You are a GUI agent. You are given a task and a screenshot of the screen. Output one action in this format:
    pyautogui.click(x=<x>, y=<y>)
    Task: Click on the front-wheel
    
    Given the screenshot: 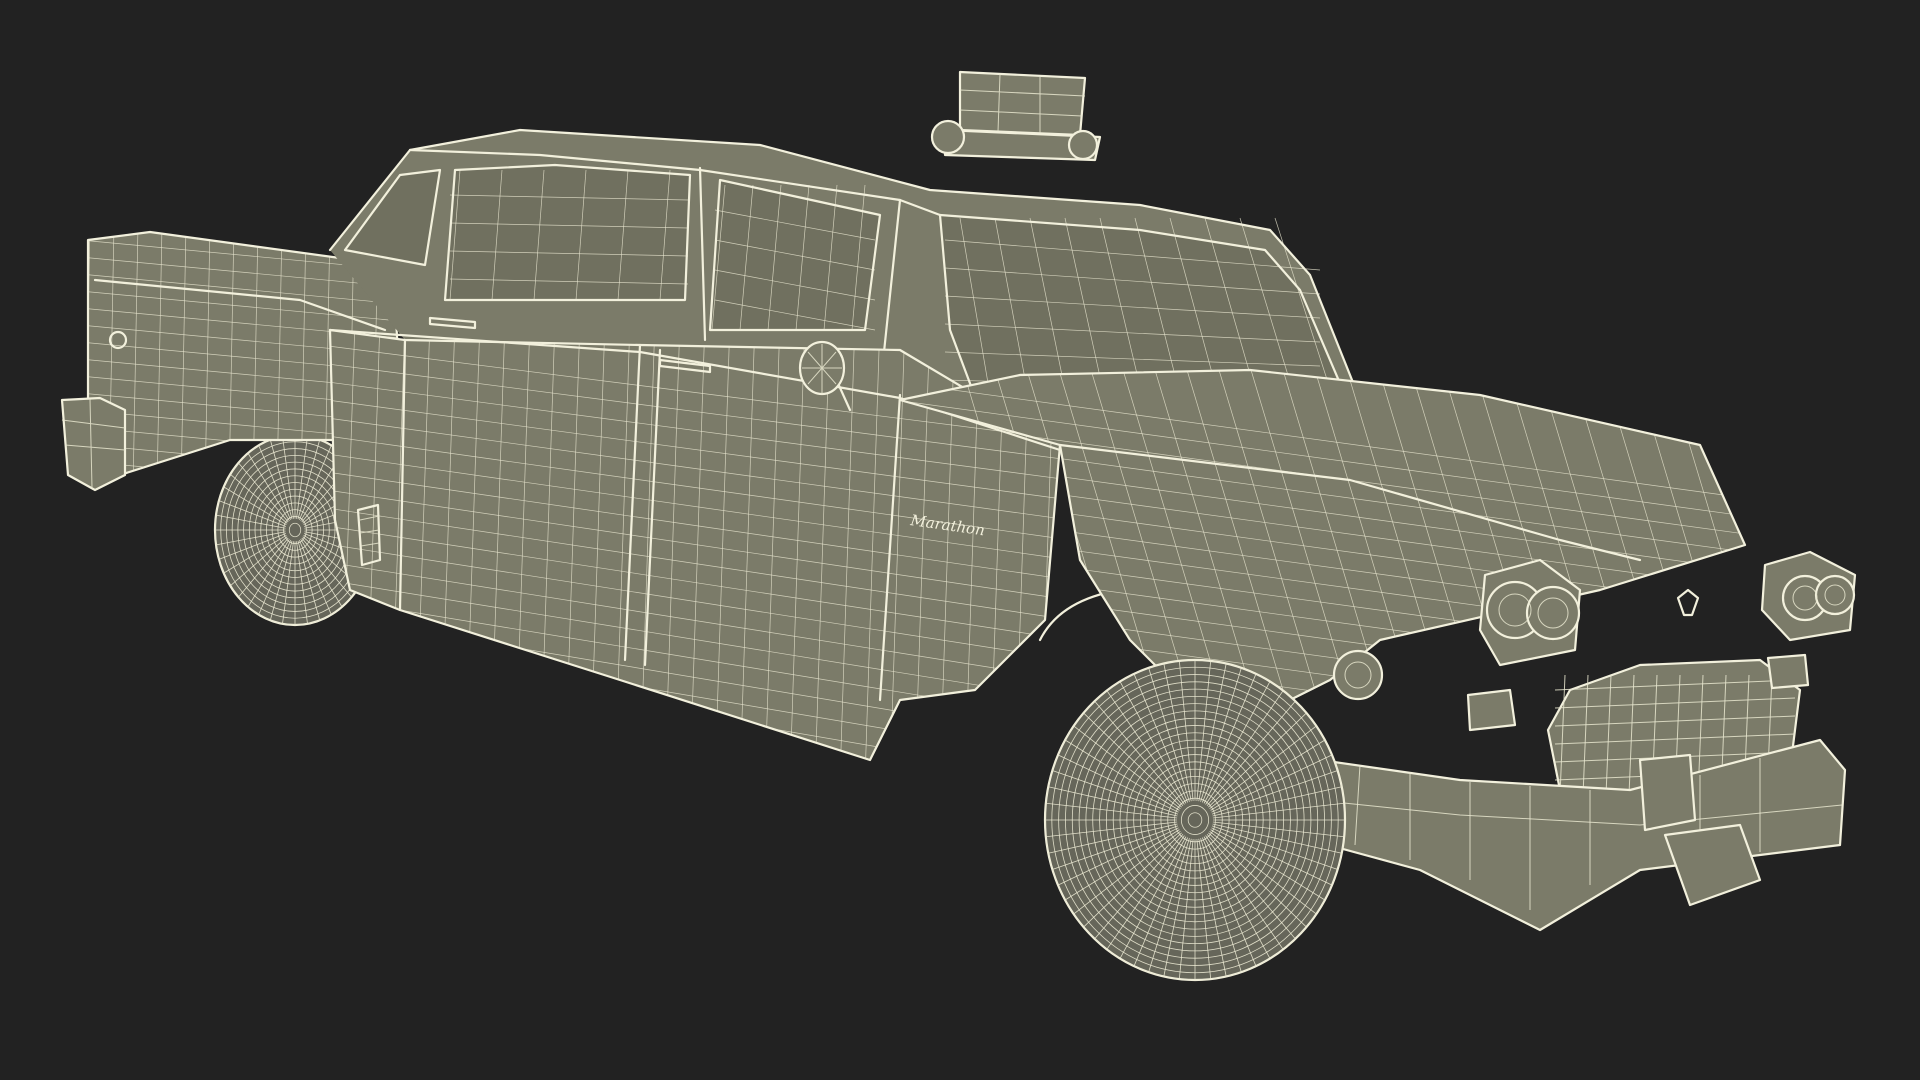 What is the action you would take?
    pyautogui.click(x=1195, y=820)
    